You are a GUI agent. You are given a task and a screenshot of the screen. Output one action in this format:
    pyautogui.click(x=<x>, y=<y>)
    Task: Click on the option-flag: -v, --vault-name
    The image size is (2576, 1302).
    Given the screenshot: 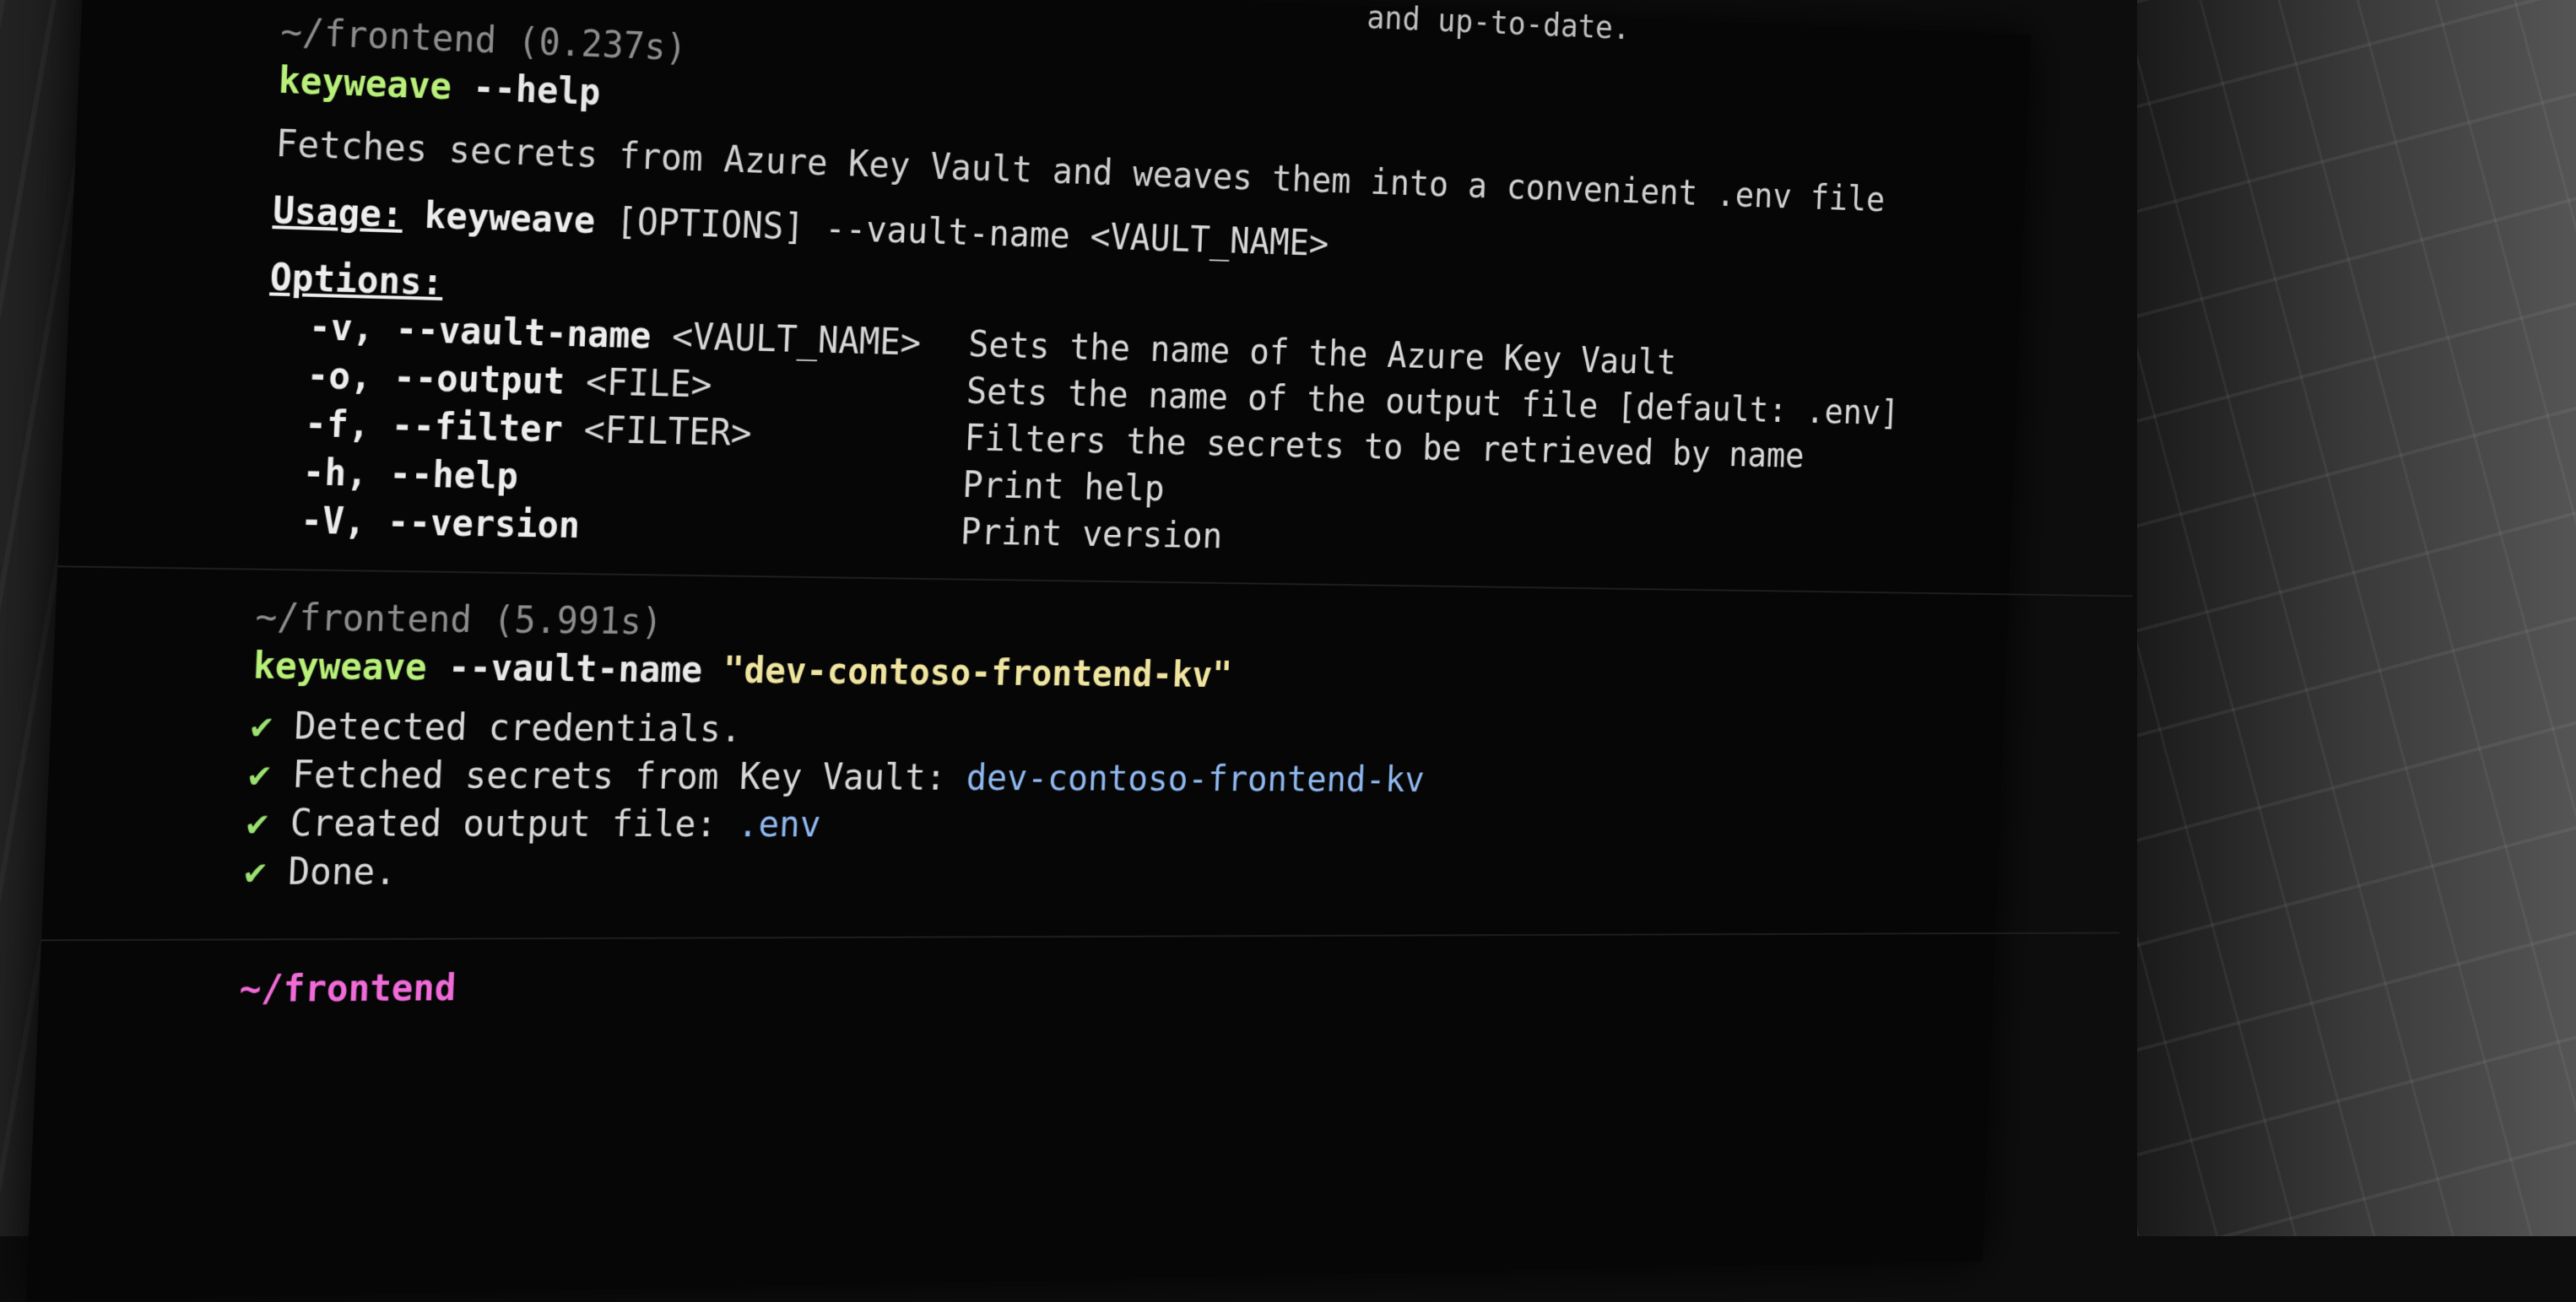 What is the action you would take?
    pyautogui.click(x=480, y=331)
    